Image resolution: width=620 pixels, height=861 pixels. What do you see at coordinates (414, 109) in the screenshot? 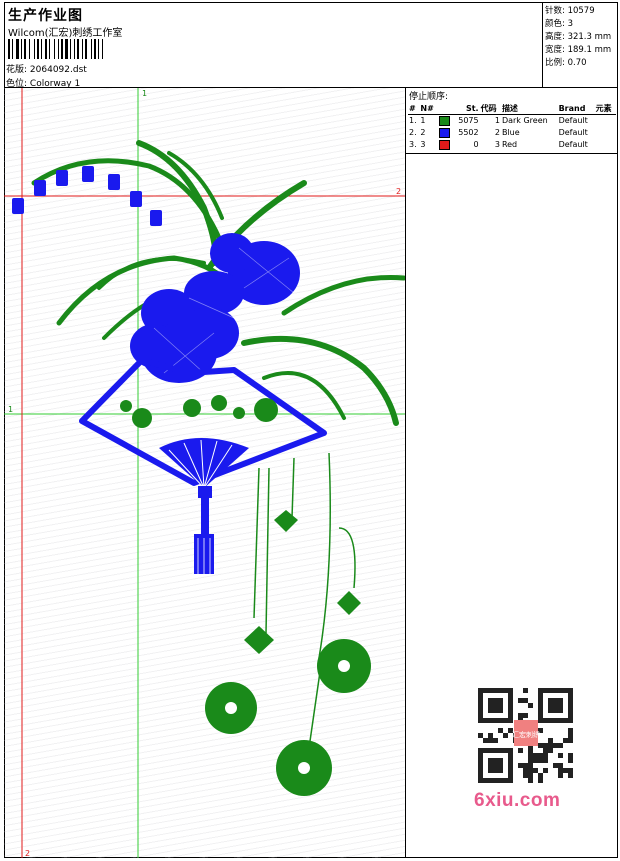
I see `col-index: #` at bounding box center [414, 109].